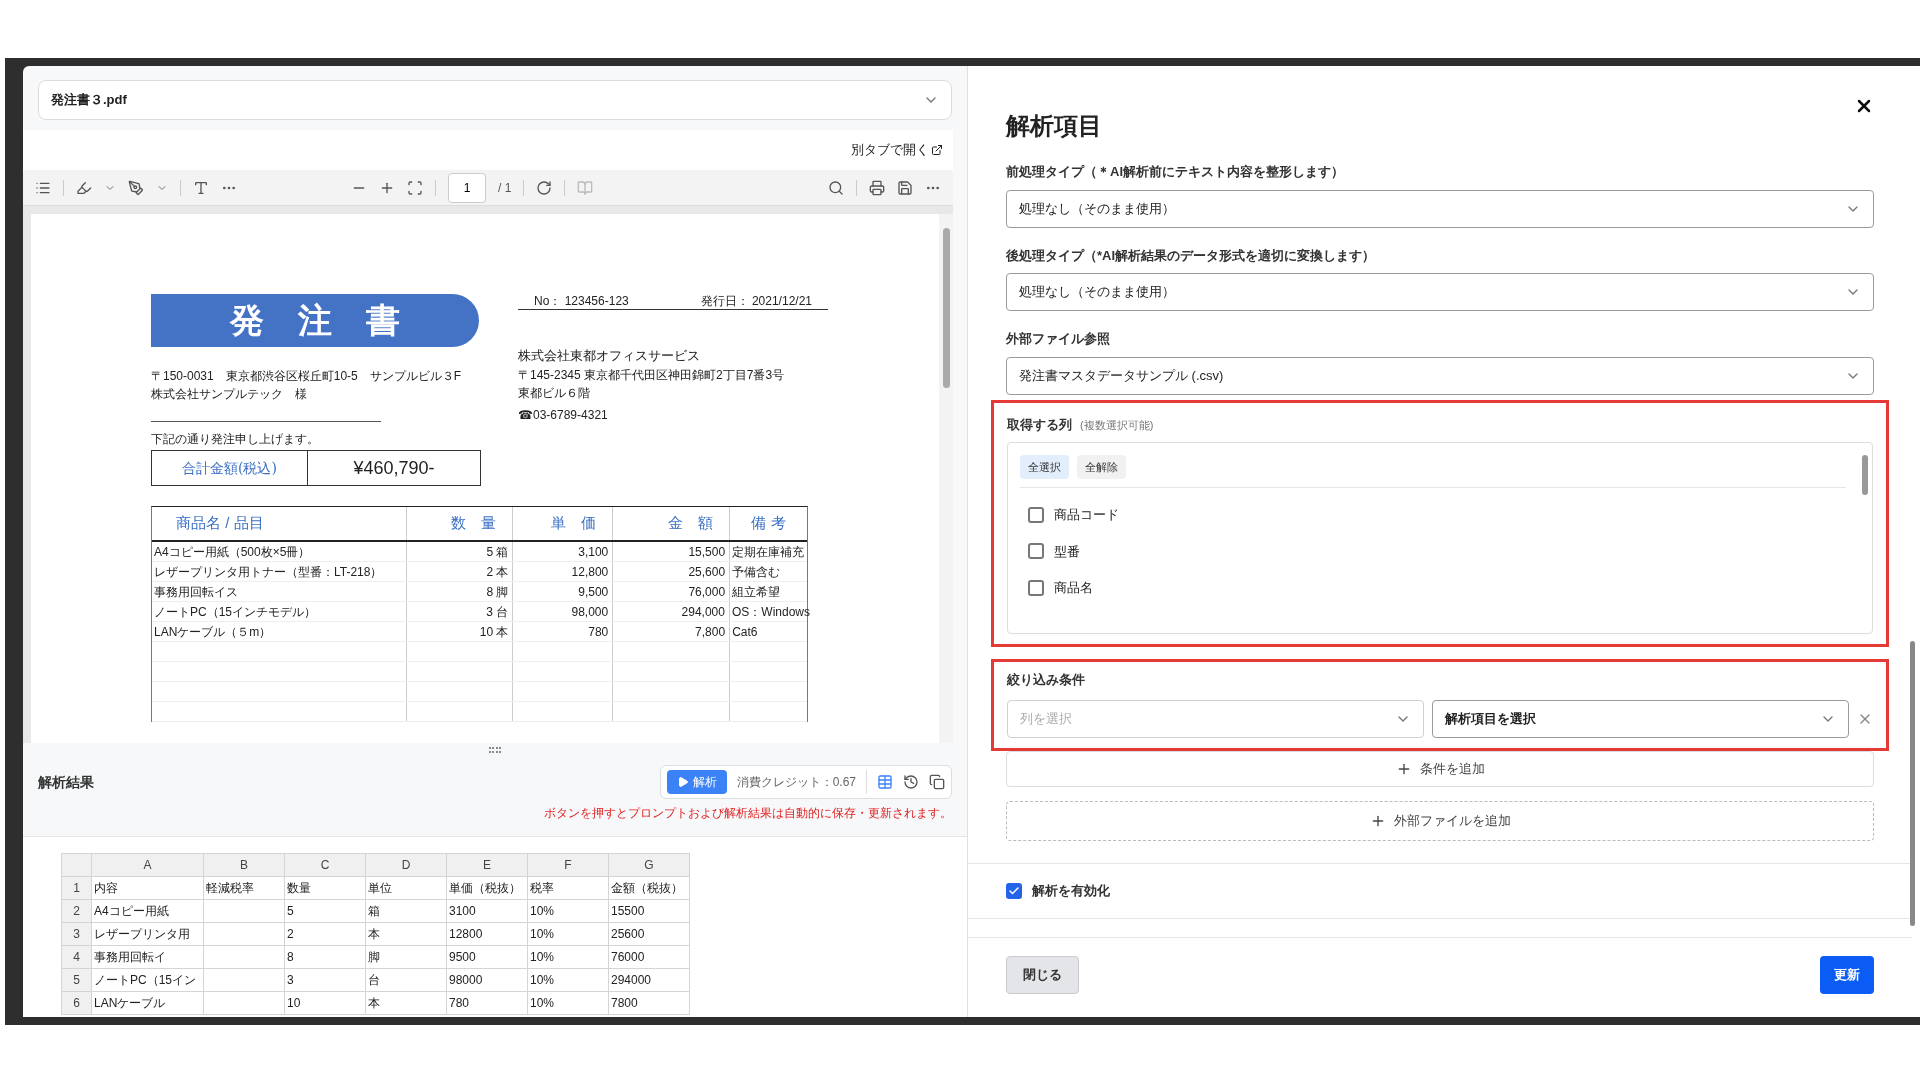 The height and width of the screenshot is (1080, 1920). What do you see at coordinates (581, 301) in the screenshot?
I see `order-number: No： 123456-123` at bounding box center [581, 301].